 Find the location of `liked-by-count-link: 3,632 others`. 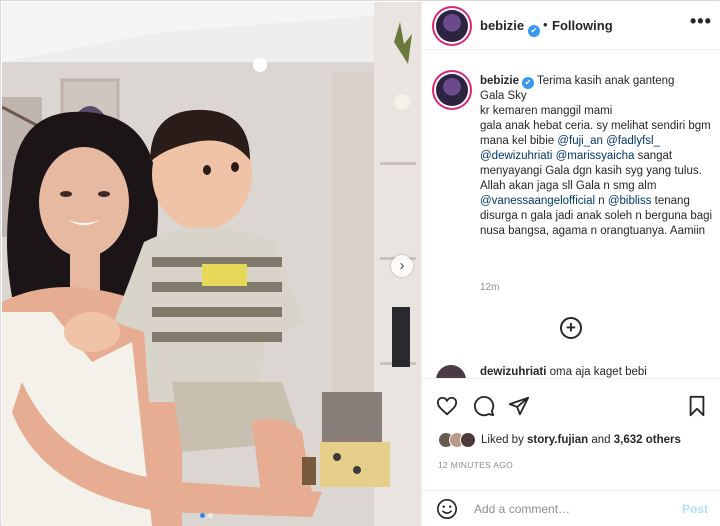

liked-by-count-link: 3,632 others is located at coordinates (647, 440).